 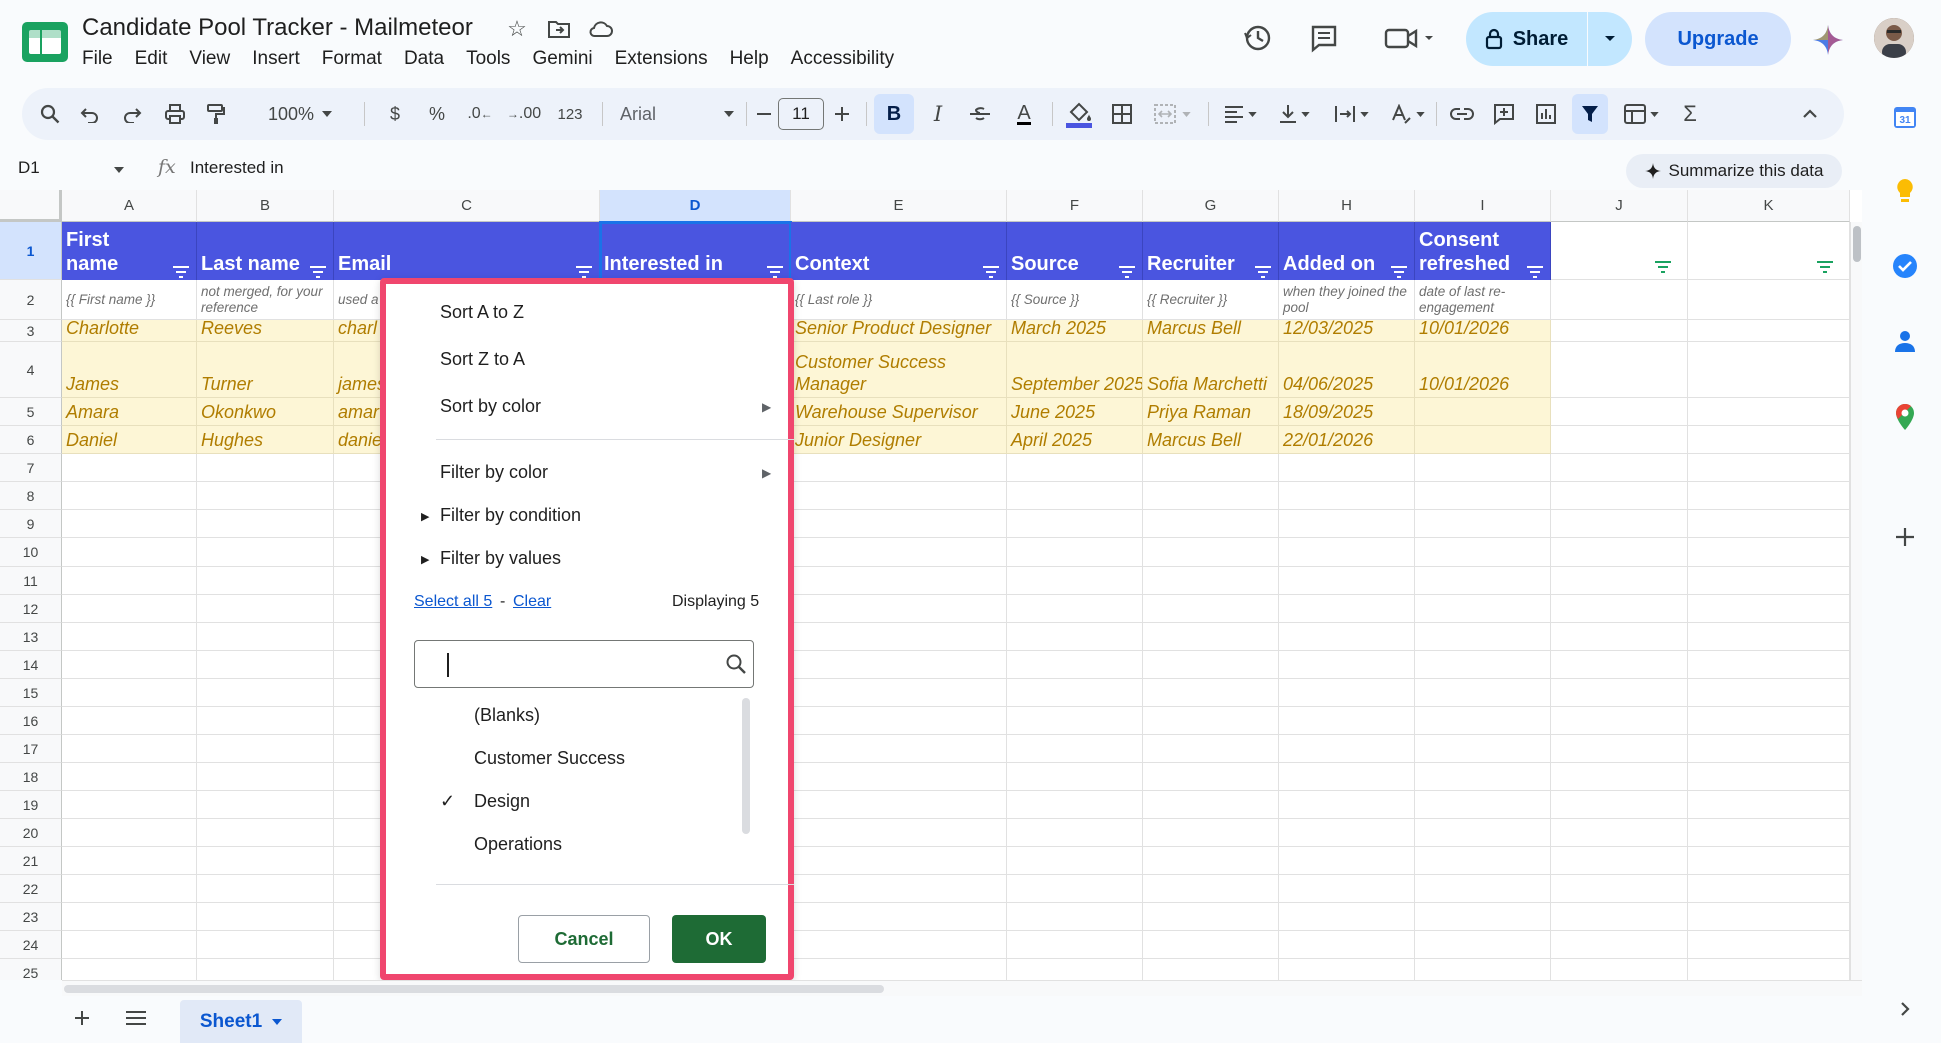 I want to click on formula-input: Interested in, so click(x=237, y=168).